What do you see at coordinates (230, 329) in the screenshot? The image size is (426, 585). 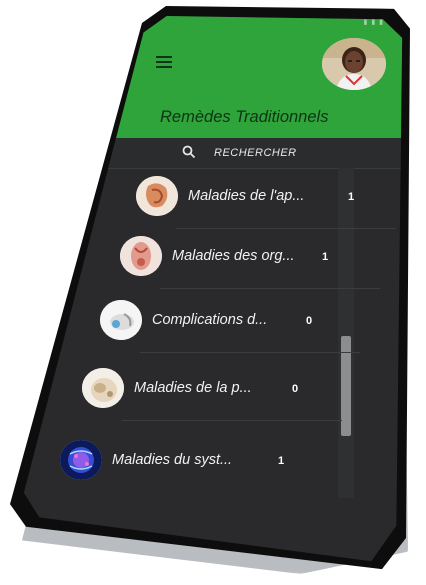 I see `list-item: Complications d... 0` at bounding box center [230, 329].